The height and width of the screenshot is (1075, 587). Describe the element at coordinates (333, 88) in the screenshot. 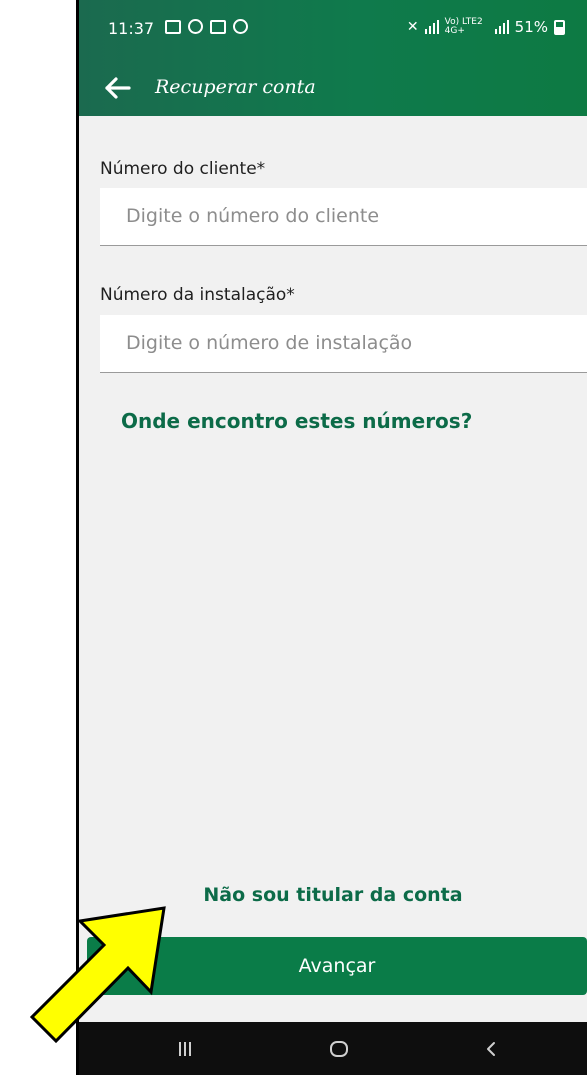

I see `app-bar: Recuperar conta` at that location.